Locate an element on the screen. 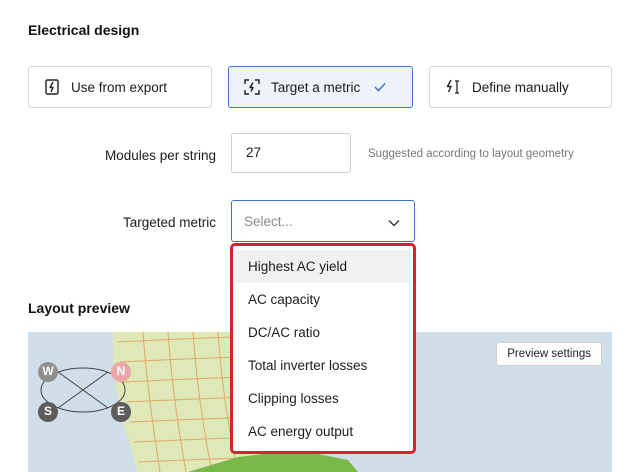 The height and width of the screenshot is (472, 630). option-highest-ac-yield: Highest AC yield is located at coordinates (323, 266).